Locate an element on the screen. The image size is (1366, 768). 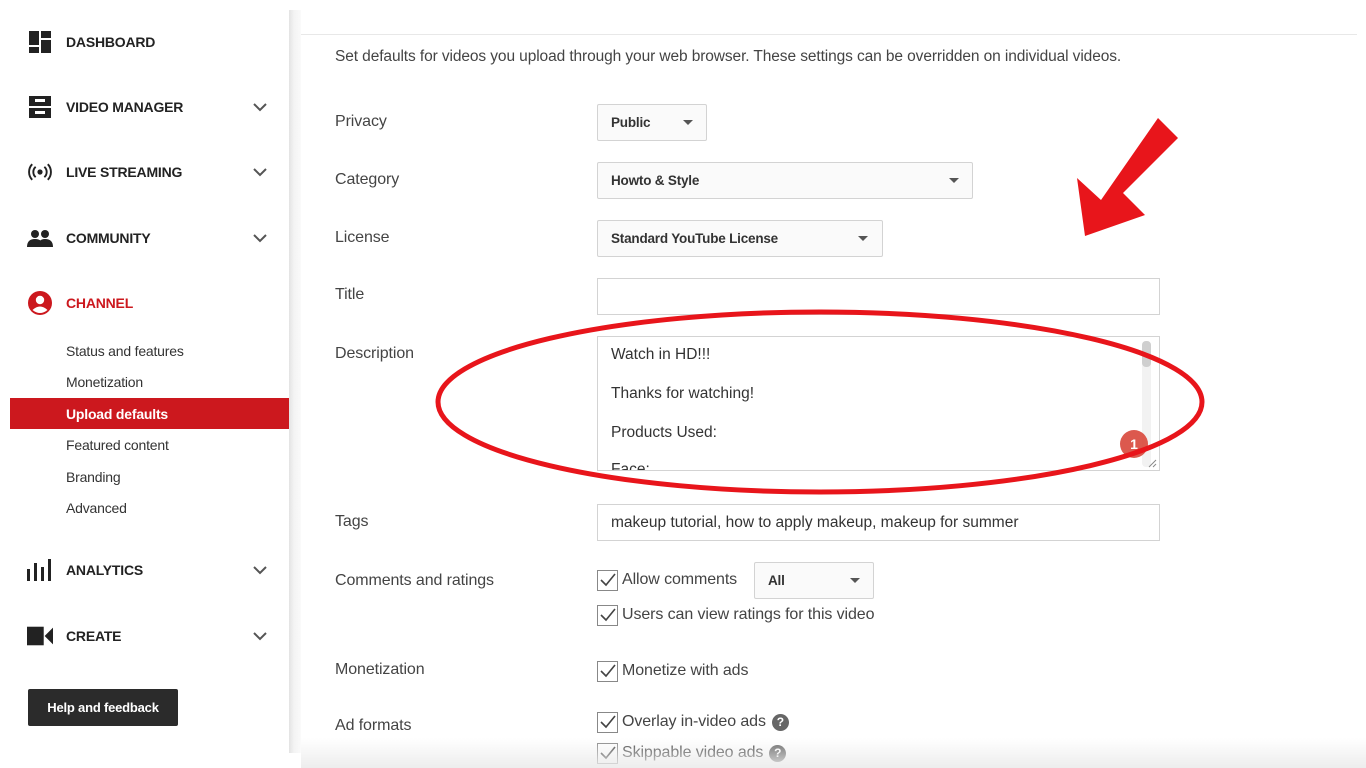
channel-item-label: Upload defaults is located at coordinates (117, 413).